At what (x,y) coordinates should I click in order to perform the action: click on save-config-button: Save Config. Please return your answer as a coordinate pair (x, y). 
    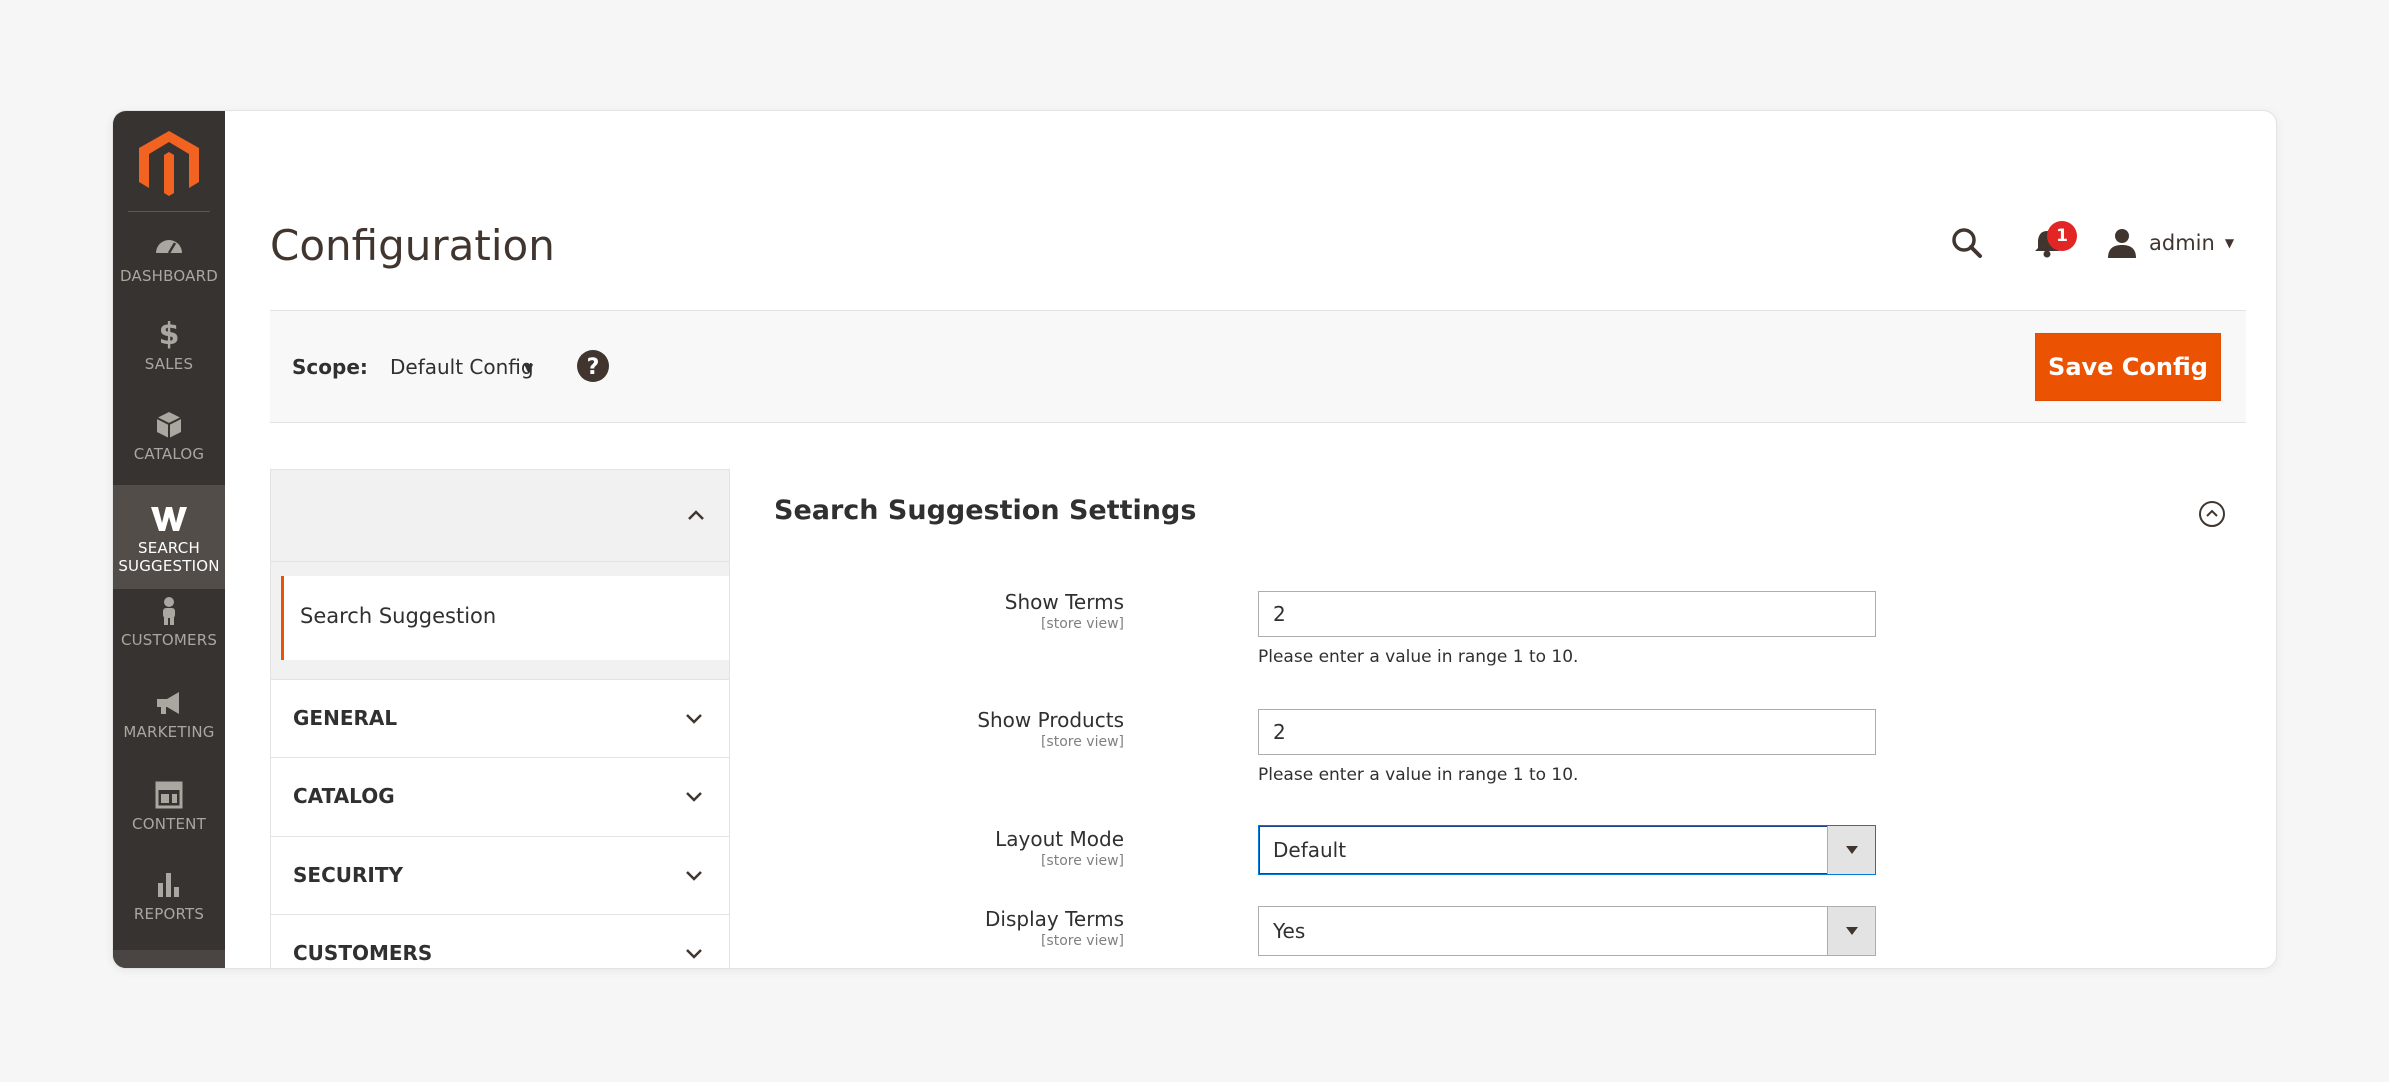
    Looking at the image, I should click on (2128, 367).